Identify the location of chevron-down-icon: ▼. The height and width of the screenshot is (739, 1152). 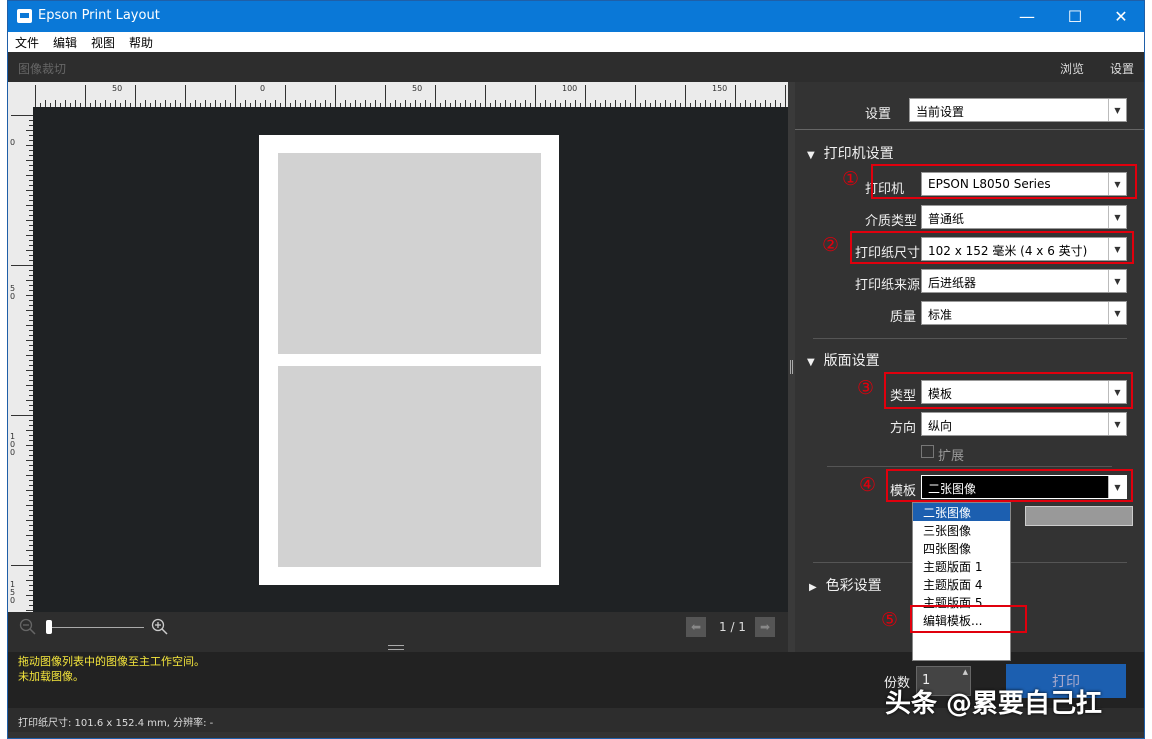
(1117, 313).